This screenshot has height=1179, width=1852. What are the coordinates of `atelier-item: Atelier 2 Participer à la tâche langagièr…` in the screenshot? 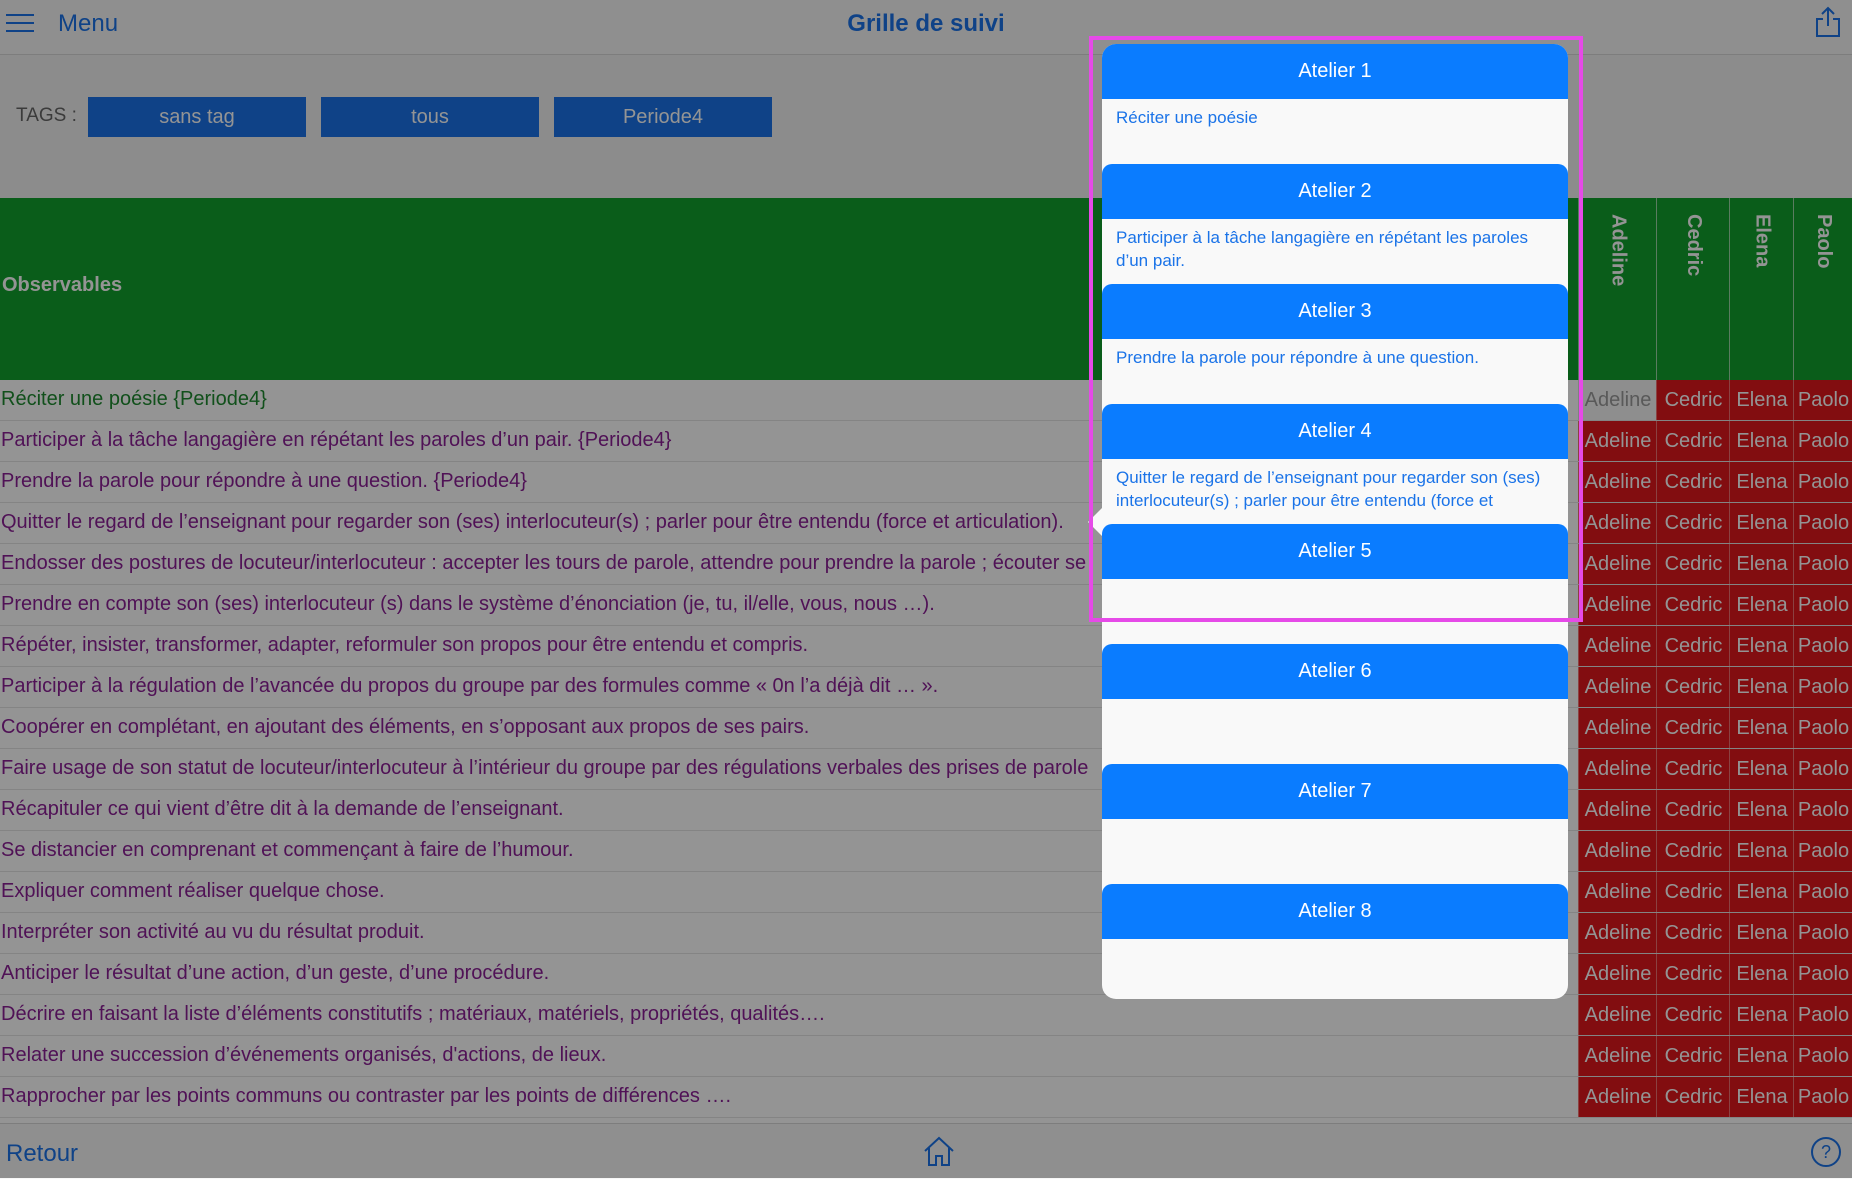 It's located at (1335, 224).